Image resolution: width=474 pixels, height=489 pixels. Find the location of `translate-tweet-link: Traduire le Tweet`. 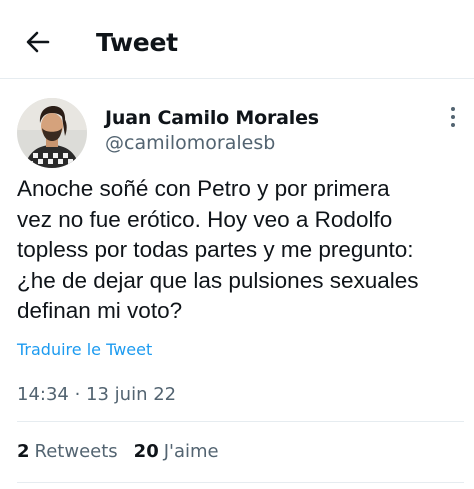

translate-tweet-link: Traduire le Tweet is located at coordinates (84, 350).